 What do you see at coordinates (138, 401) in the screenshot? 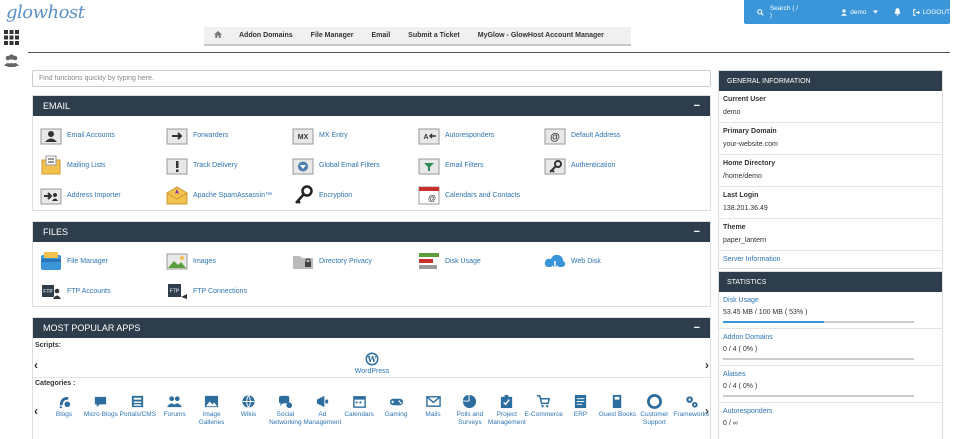
I see `portals-cms-icon` at bounding box center [138, 401].